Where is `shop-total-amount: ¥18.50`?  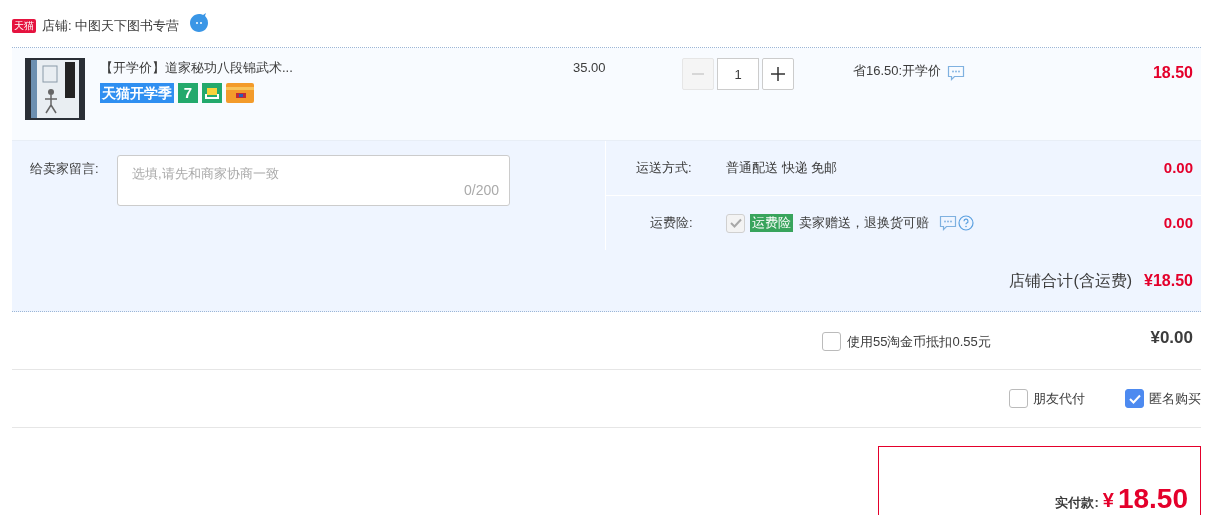 shop-total-amount: ¥18.50 is located at coordinates (1168, 280).